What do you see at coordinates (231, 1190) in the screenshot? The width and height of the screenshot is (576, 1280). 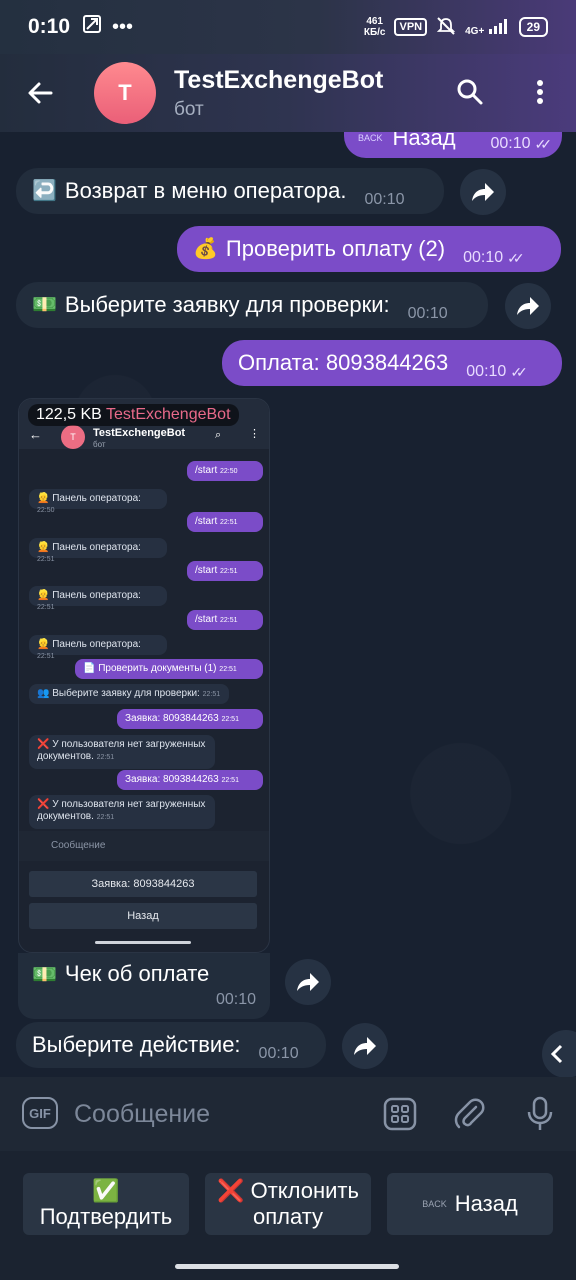 I see `cross-icon: ❌` at bounding box center [231, 1190].